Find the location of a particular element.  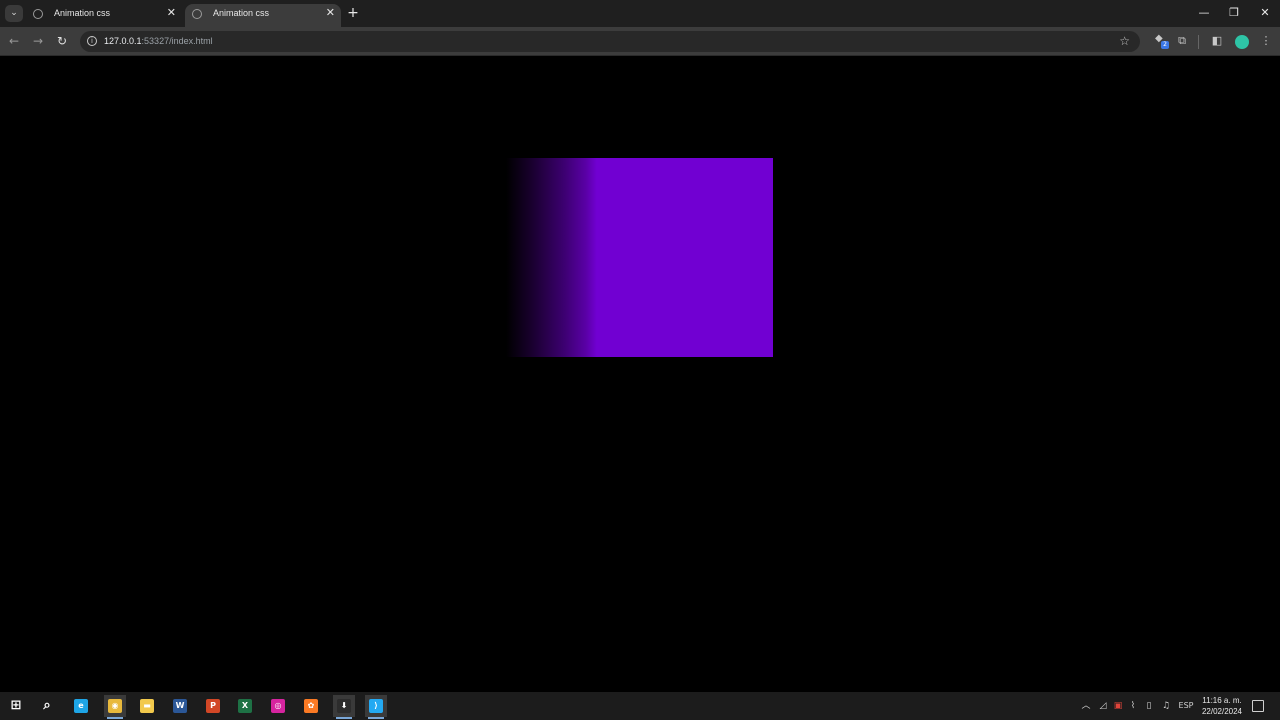

animated-box is located at coordinates (639, 257).